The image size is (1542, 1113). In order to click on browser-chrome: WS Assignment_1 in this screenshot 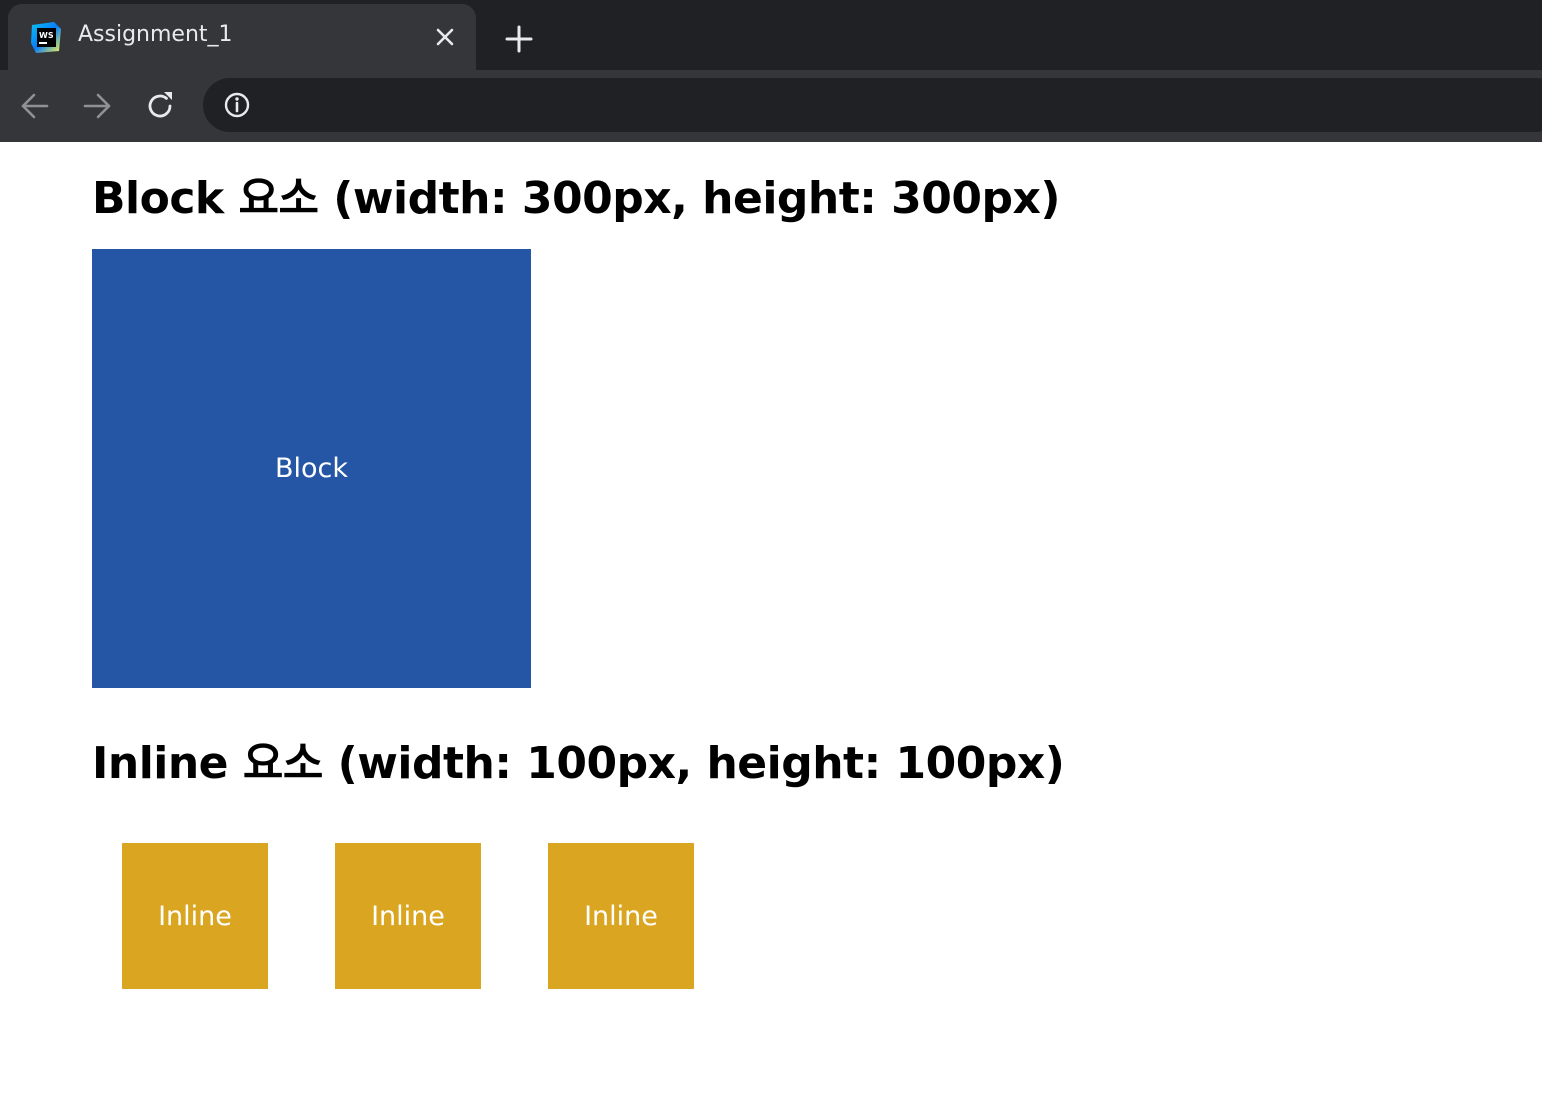, I will do `click(771, 71)`.